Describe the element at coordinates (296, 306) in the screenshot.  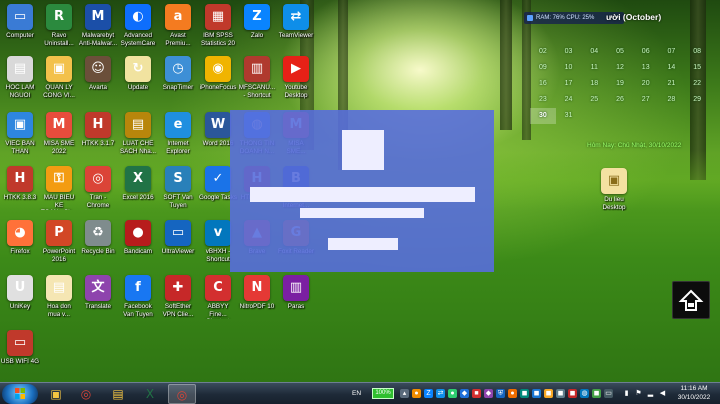
I see `desktop-icon-label: Paras` at that location.